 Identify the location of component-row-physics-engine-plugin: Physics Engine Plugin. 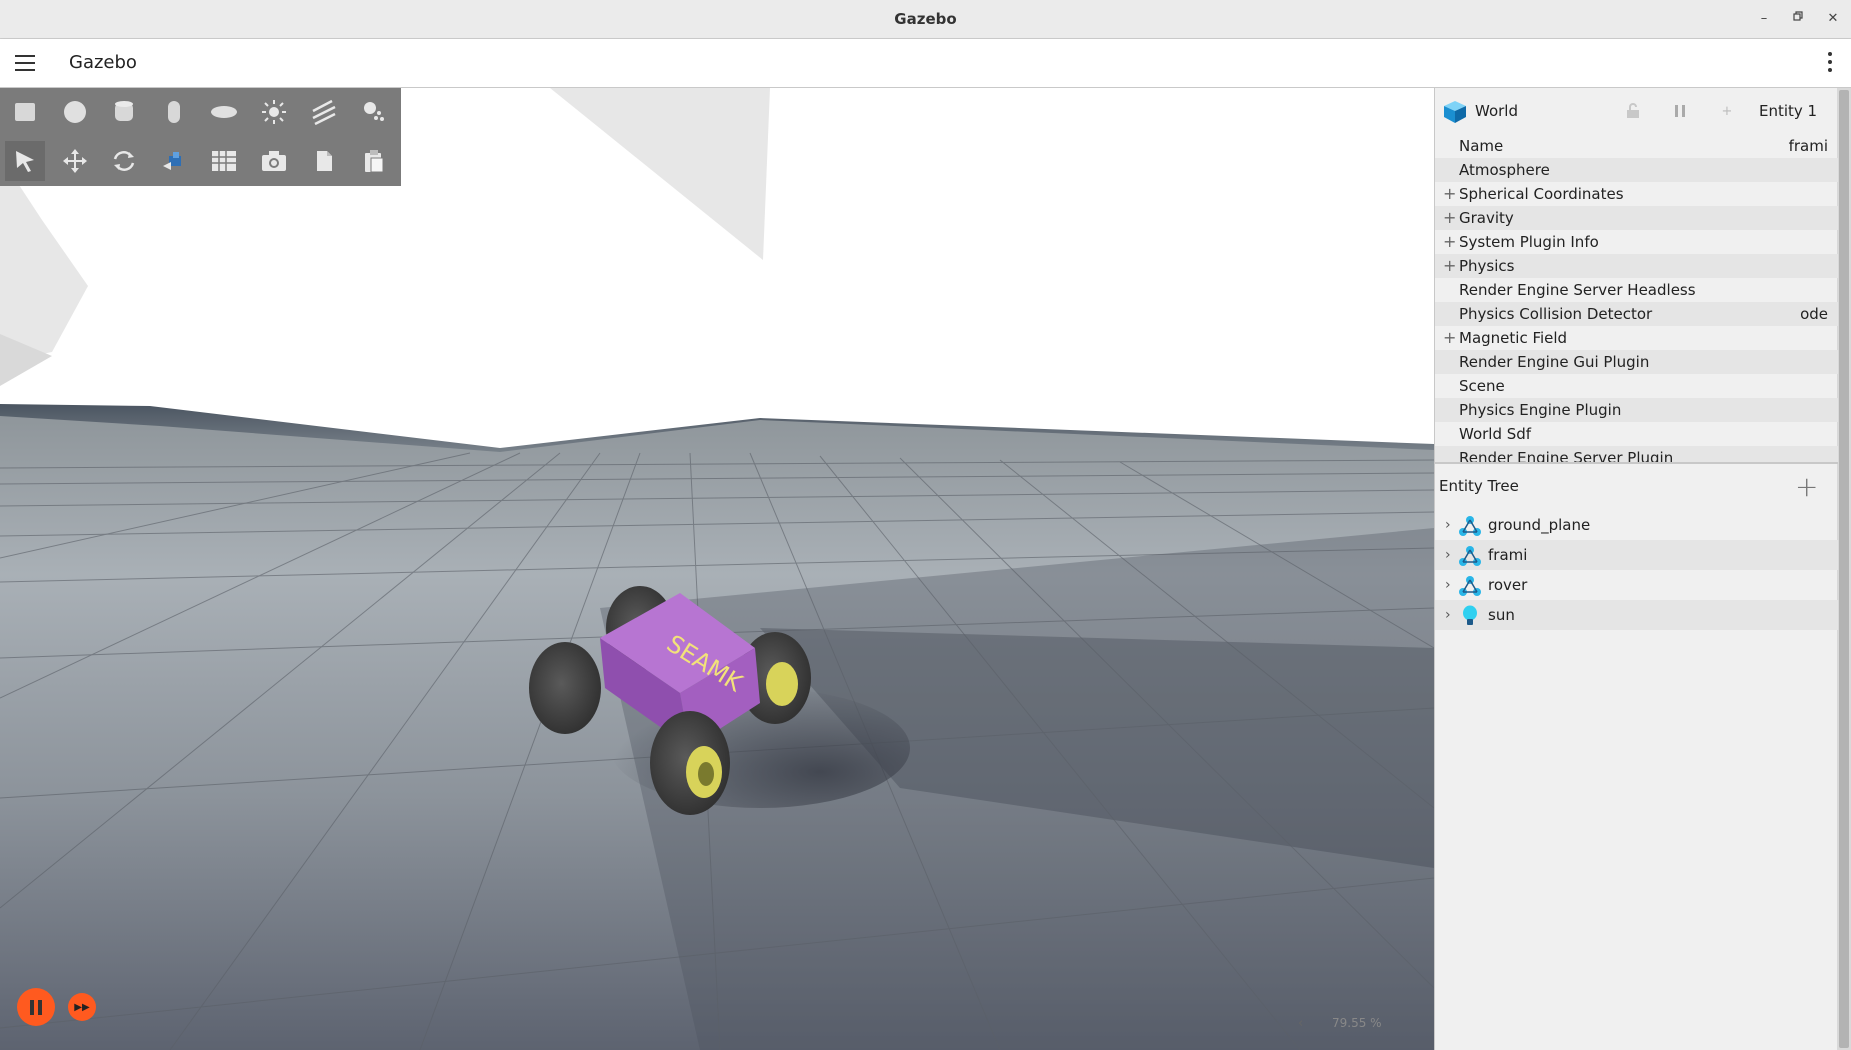
(1636, 410).